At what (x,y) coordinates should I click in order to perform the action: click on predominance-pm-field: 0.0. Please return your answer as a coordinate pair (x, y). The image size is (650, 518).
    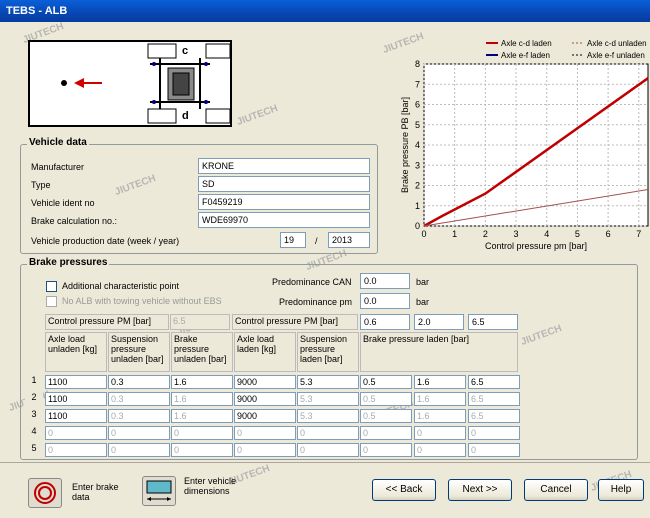
    Looking at the image, I should click on (385, 301).